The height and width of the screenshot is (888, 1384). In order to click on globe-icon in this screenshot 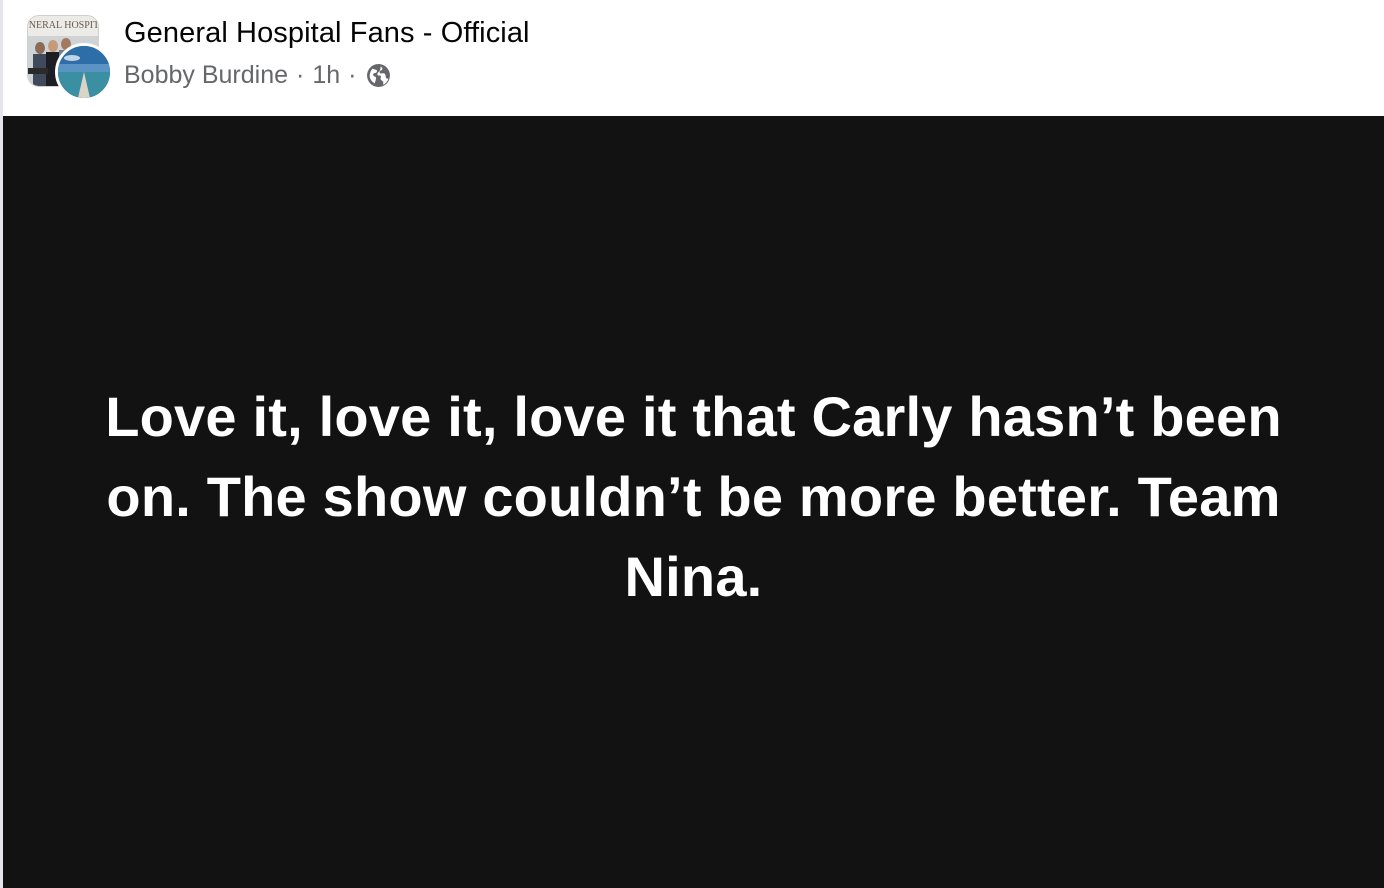, I will do `click(378, 75)`.